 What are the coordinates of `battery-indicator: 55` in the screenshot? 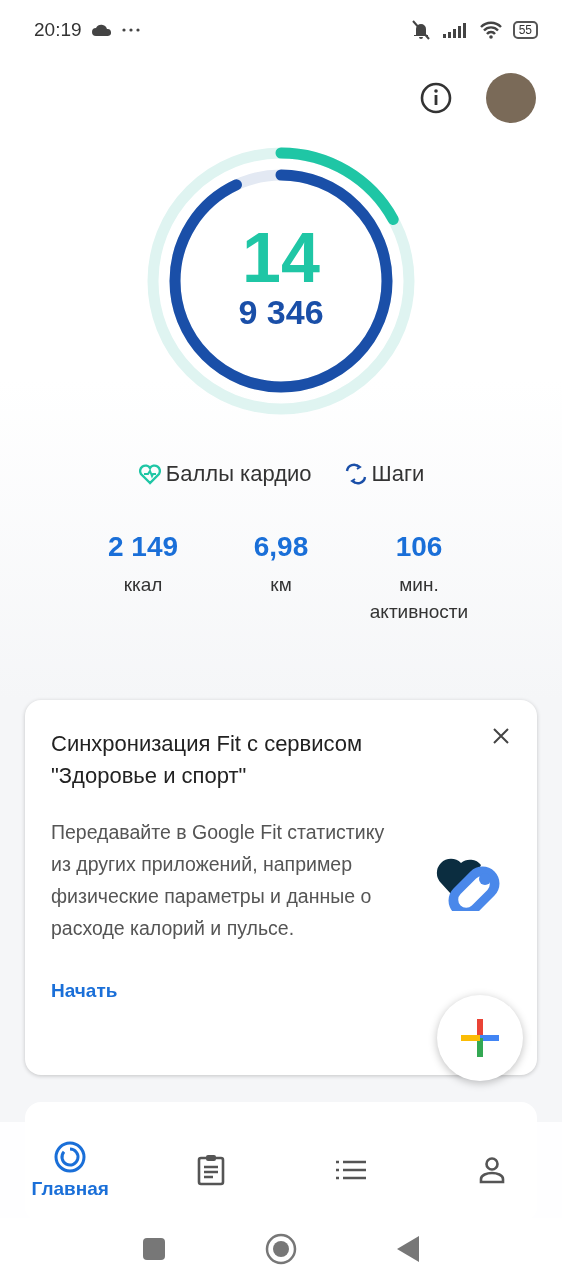 It's located at (525, 30).